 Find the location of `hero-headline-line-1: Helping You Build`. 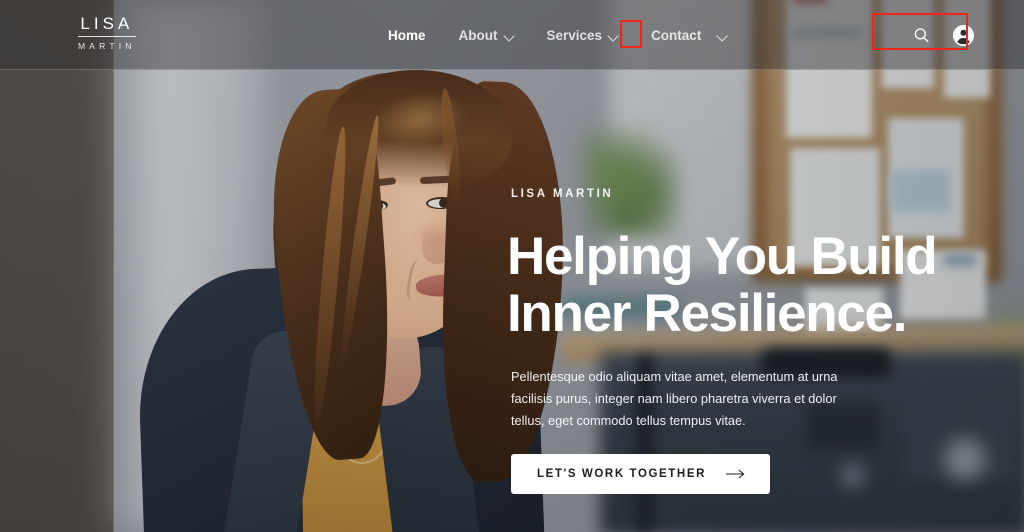

hero-headline-line-1: Helping You Build is located at coordinates (722, 256).